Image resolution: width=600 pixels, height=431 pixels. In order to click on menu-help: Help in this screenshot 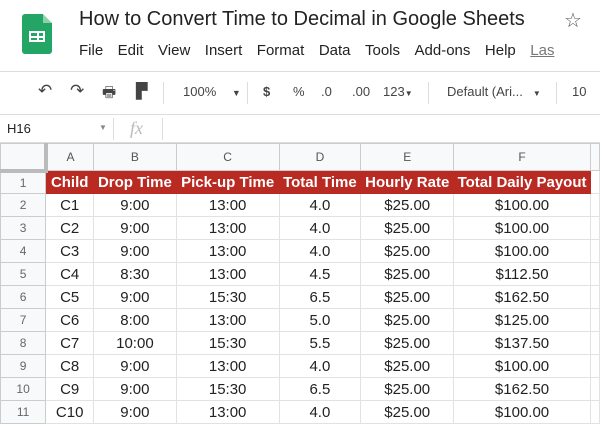, I will do `click(500, 50)`.